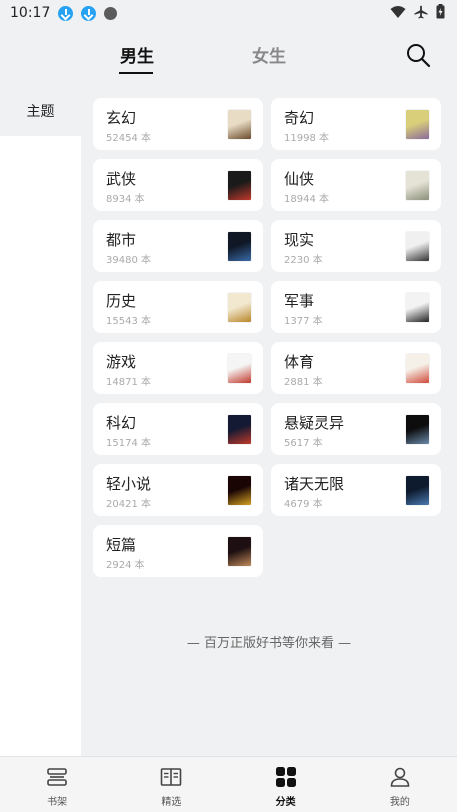 The image size is (457, 812). What do you see at coordinates (40, 111) in the screenshot?
I see `sidebar-item-theme: 主题` at bounding box center [40, 111].